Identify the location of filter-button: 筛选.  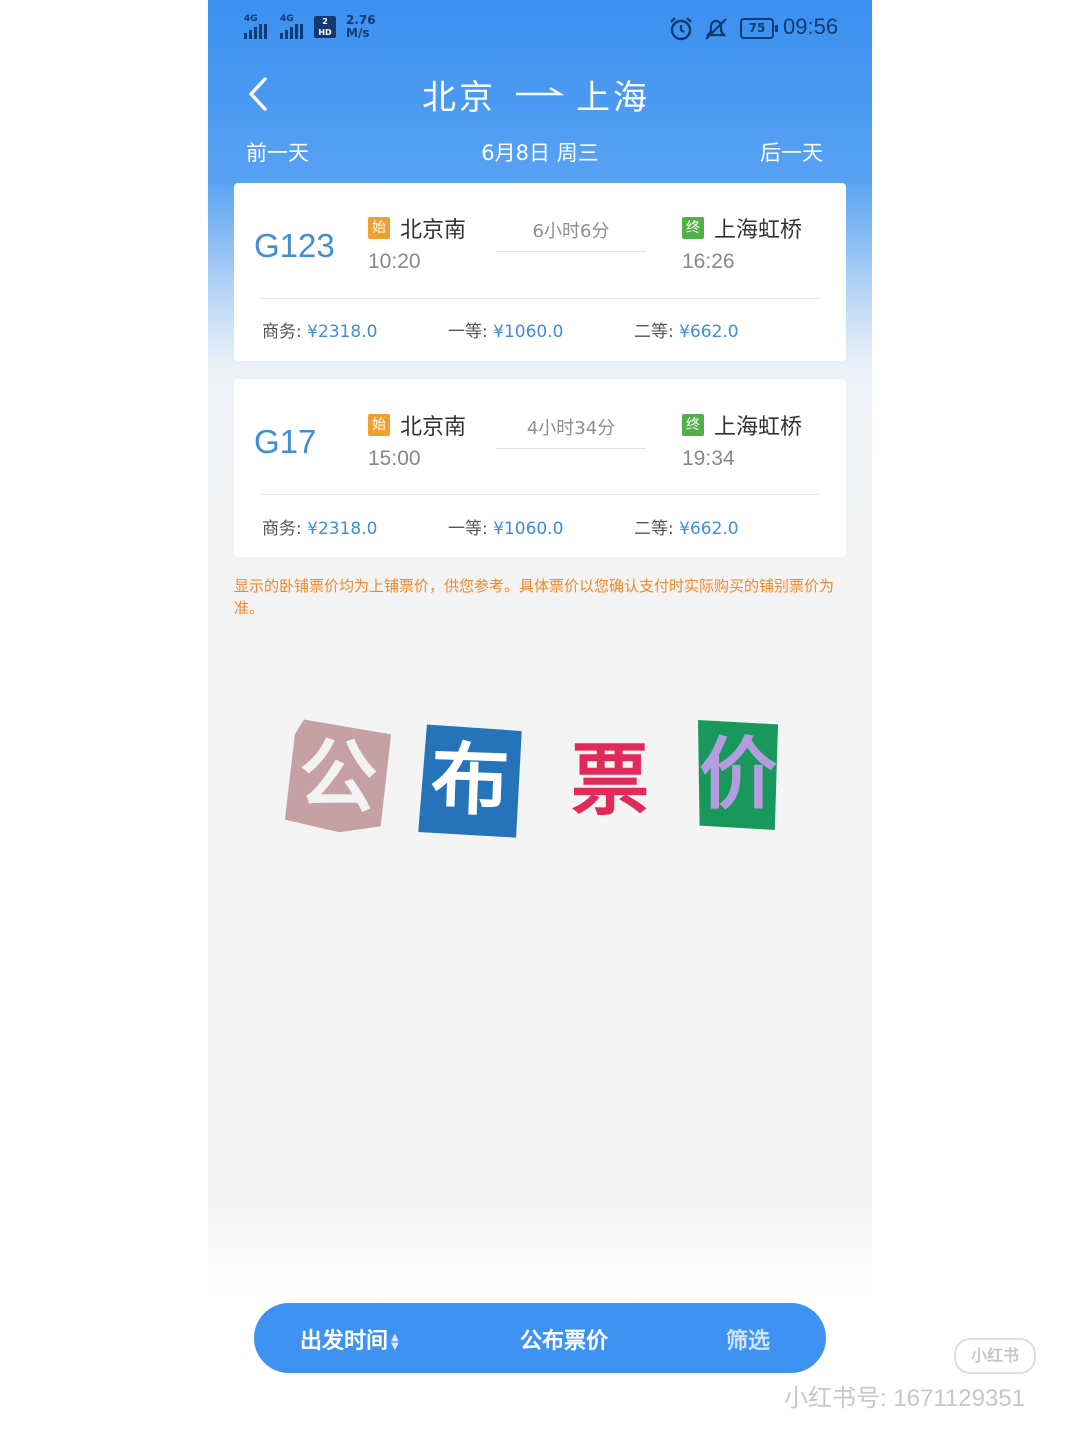
(748, 1339).